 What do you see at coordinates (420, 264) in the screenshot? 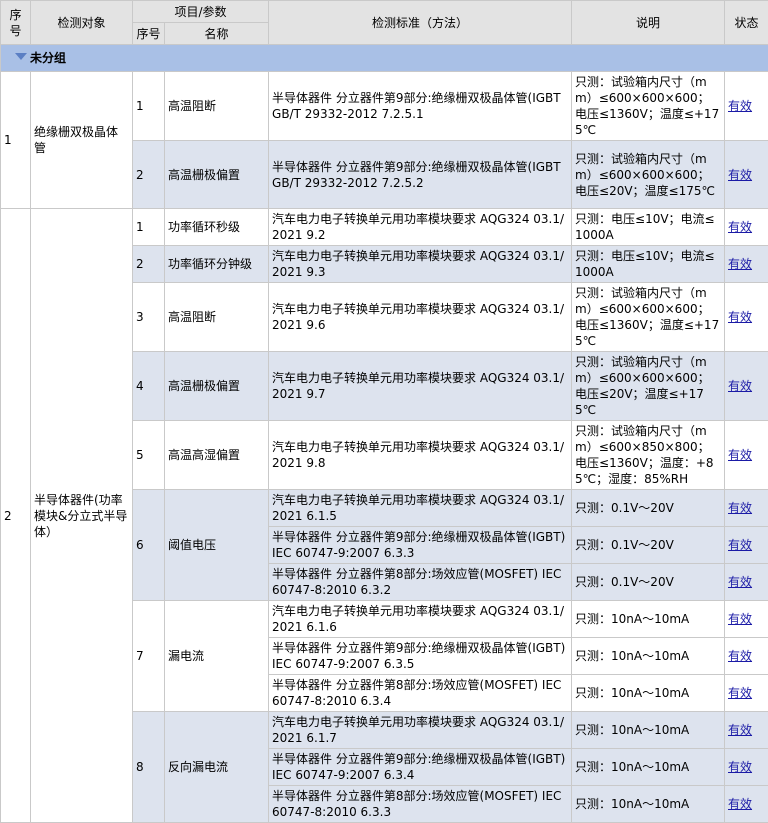
I see `standard-cell: 汽车电力电子转换单元用功率模块要求 AQG324 03.1/2021 9.3` at bounding box center [420, 264].